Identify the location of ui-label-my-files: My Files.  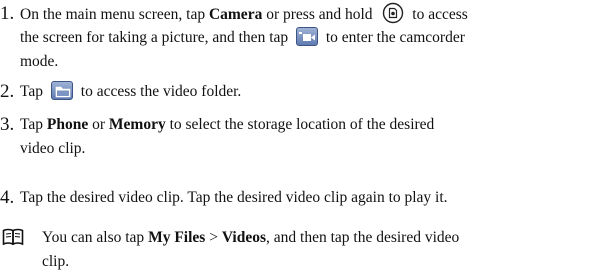
(177, 237).